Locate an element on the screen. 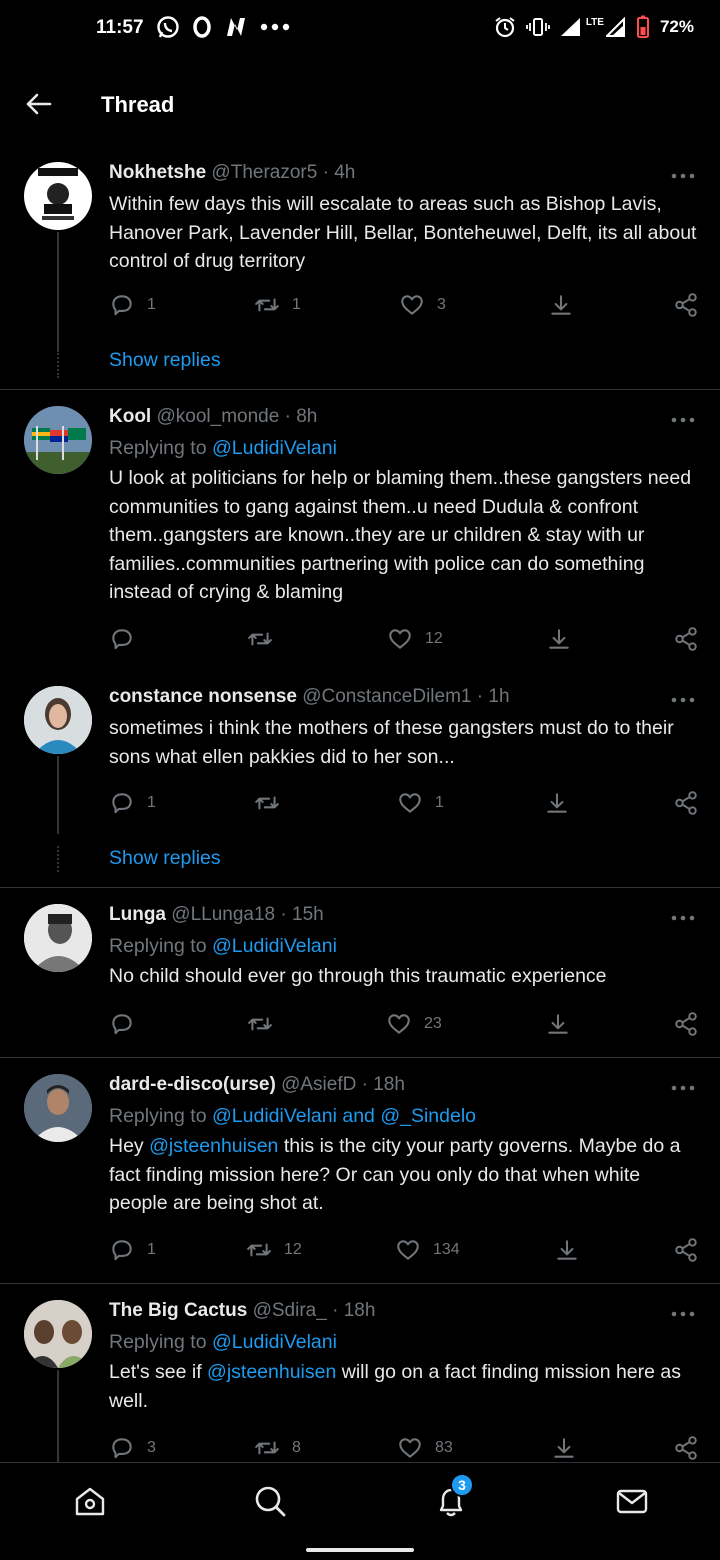 The width and height of the screenshot is (720, 1560). author-handle: @kool_monde is located at coordinates (218, 416).